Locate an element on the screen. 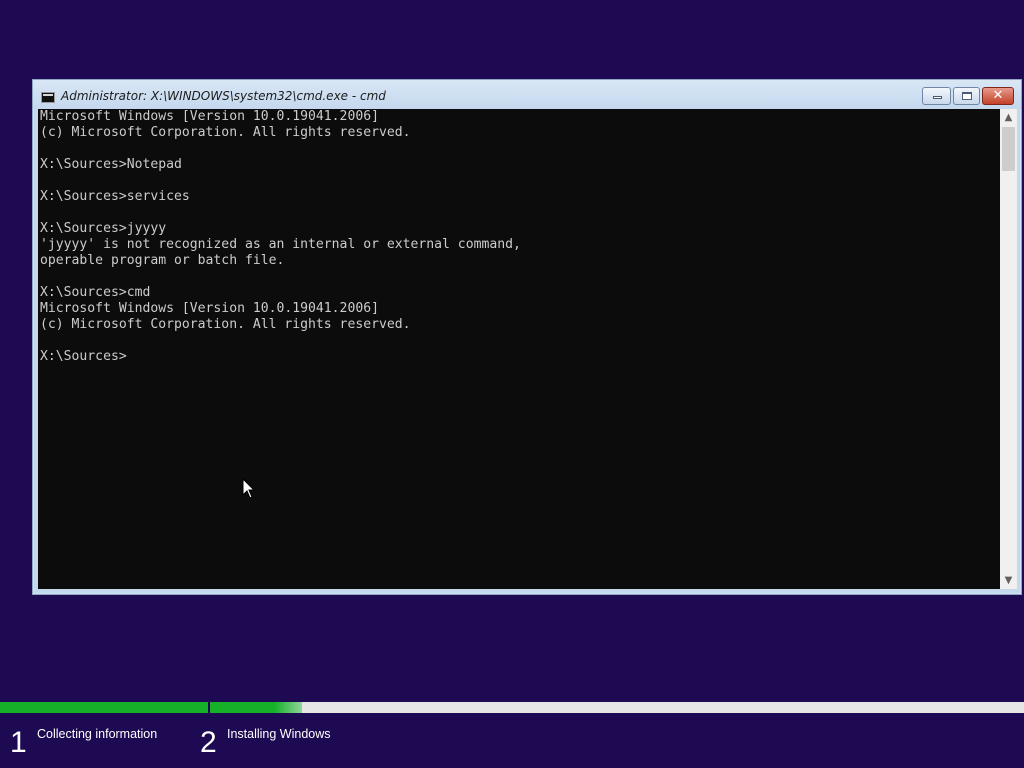 The image size is (1024, 768). console-line: X:\Sources> is located at coordinates (83, 356).